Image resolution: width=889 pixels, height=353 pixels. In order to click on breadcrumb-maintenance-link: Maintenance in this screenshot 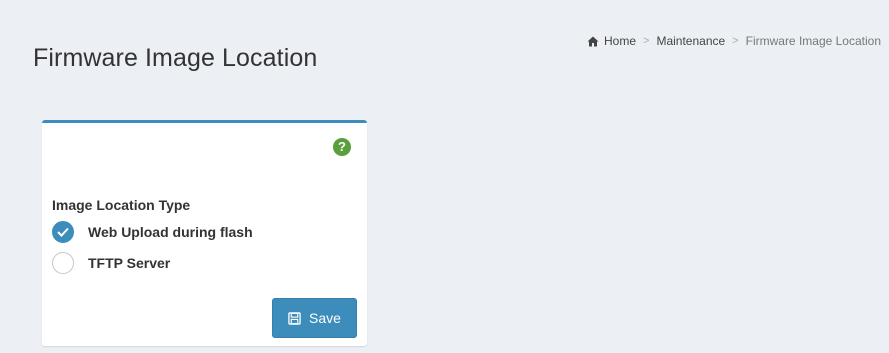, I will do `click(690, 41)`.